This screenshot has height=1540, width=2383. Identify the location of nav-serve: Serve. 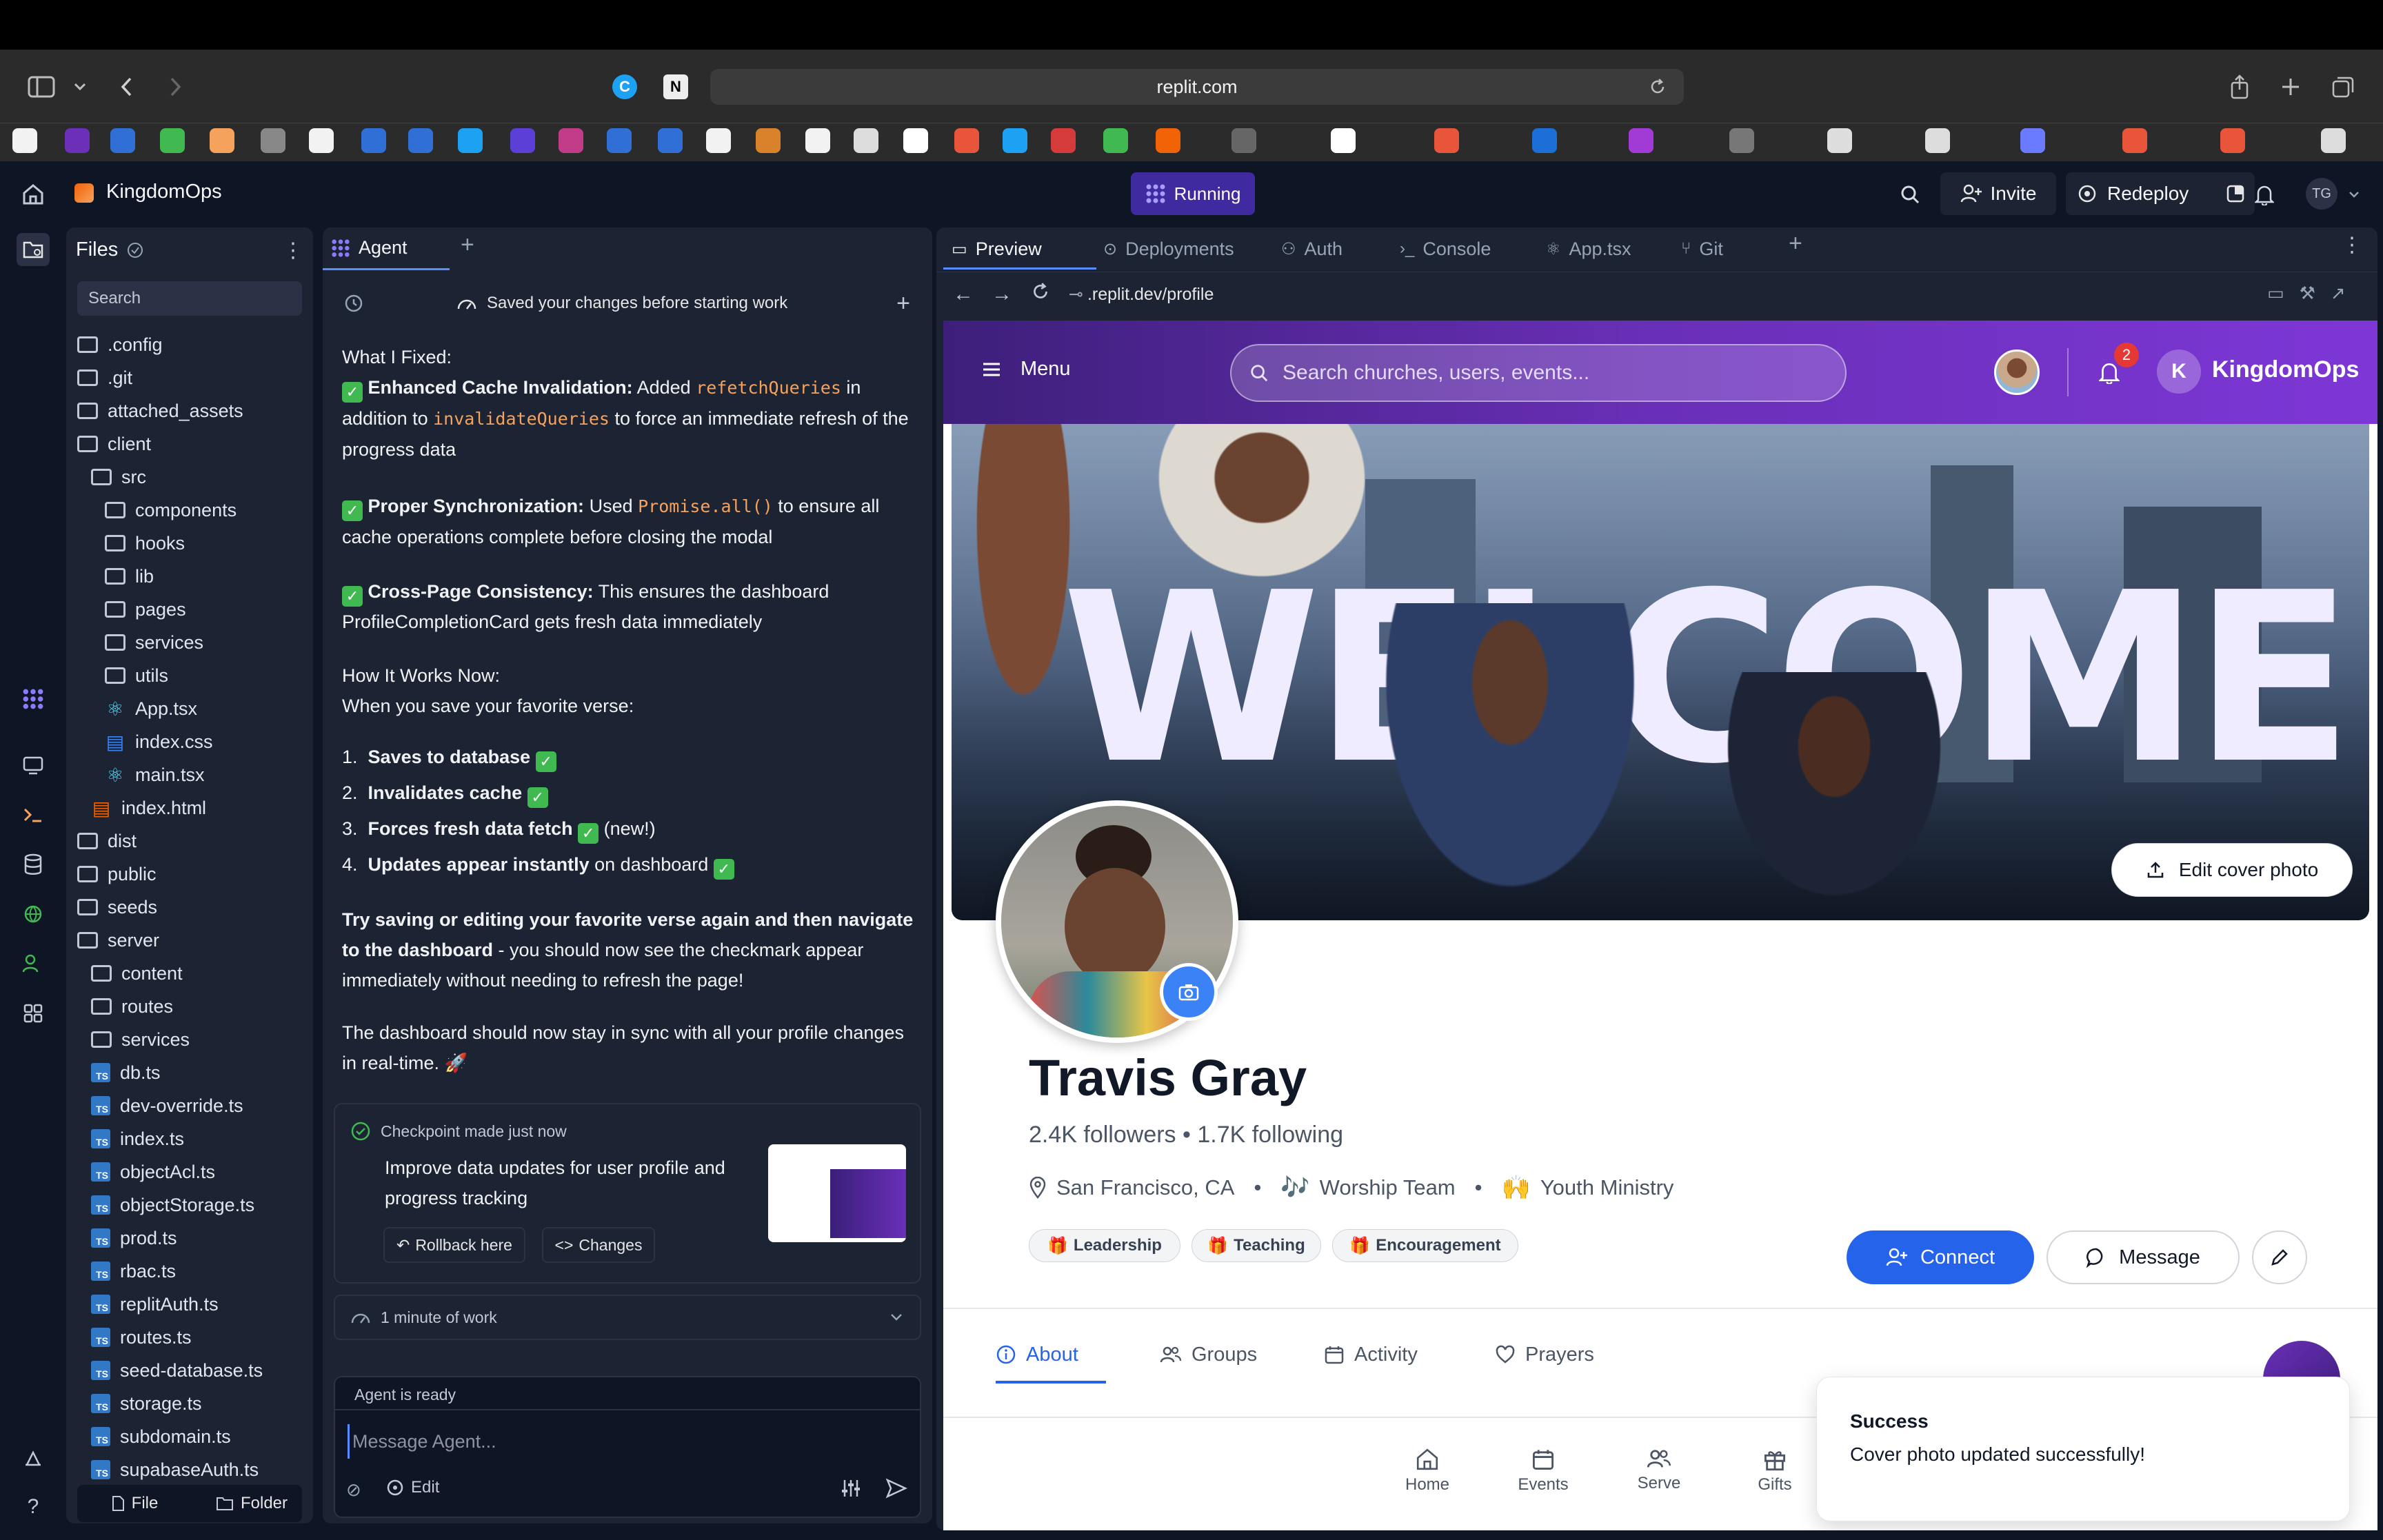
(1659, 1471).